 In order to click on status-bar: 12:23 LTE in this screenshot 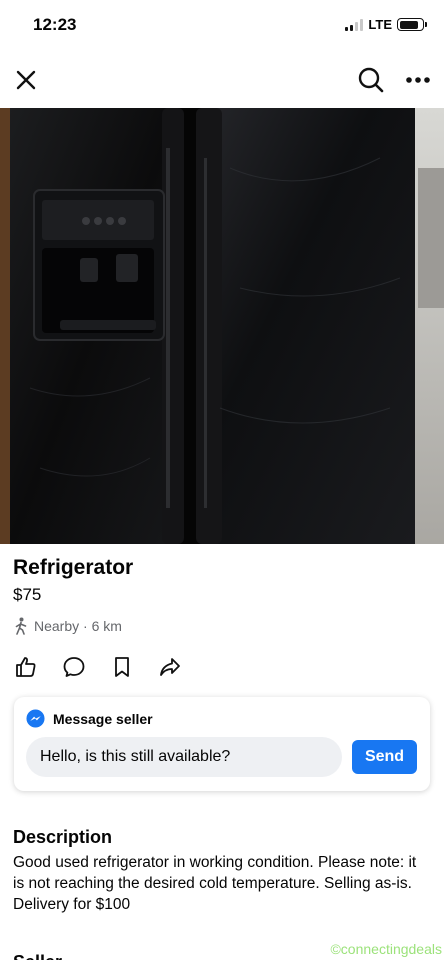, I will do `click(222, 26)`.